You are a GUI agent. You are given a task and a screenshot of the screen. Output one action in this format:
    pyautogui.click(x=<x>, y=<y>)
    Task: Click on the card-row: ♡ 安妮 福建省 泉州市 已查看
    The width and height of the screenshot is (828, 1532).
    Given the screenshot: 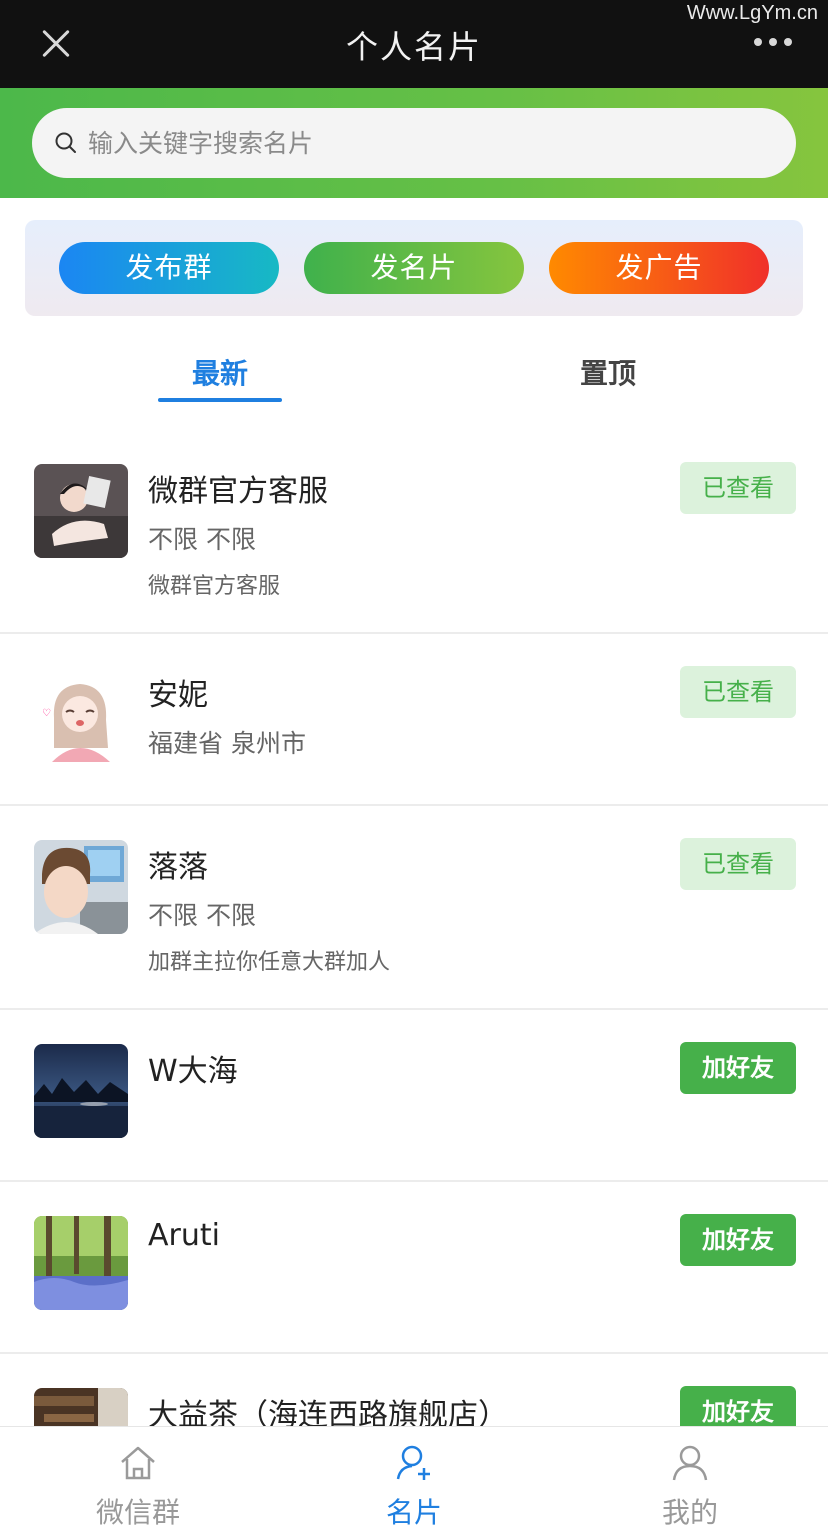 What is the action you would take?
    pyautogui.click(x=414, y=720)
    